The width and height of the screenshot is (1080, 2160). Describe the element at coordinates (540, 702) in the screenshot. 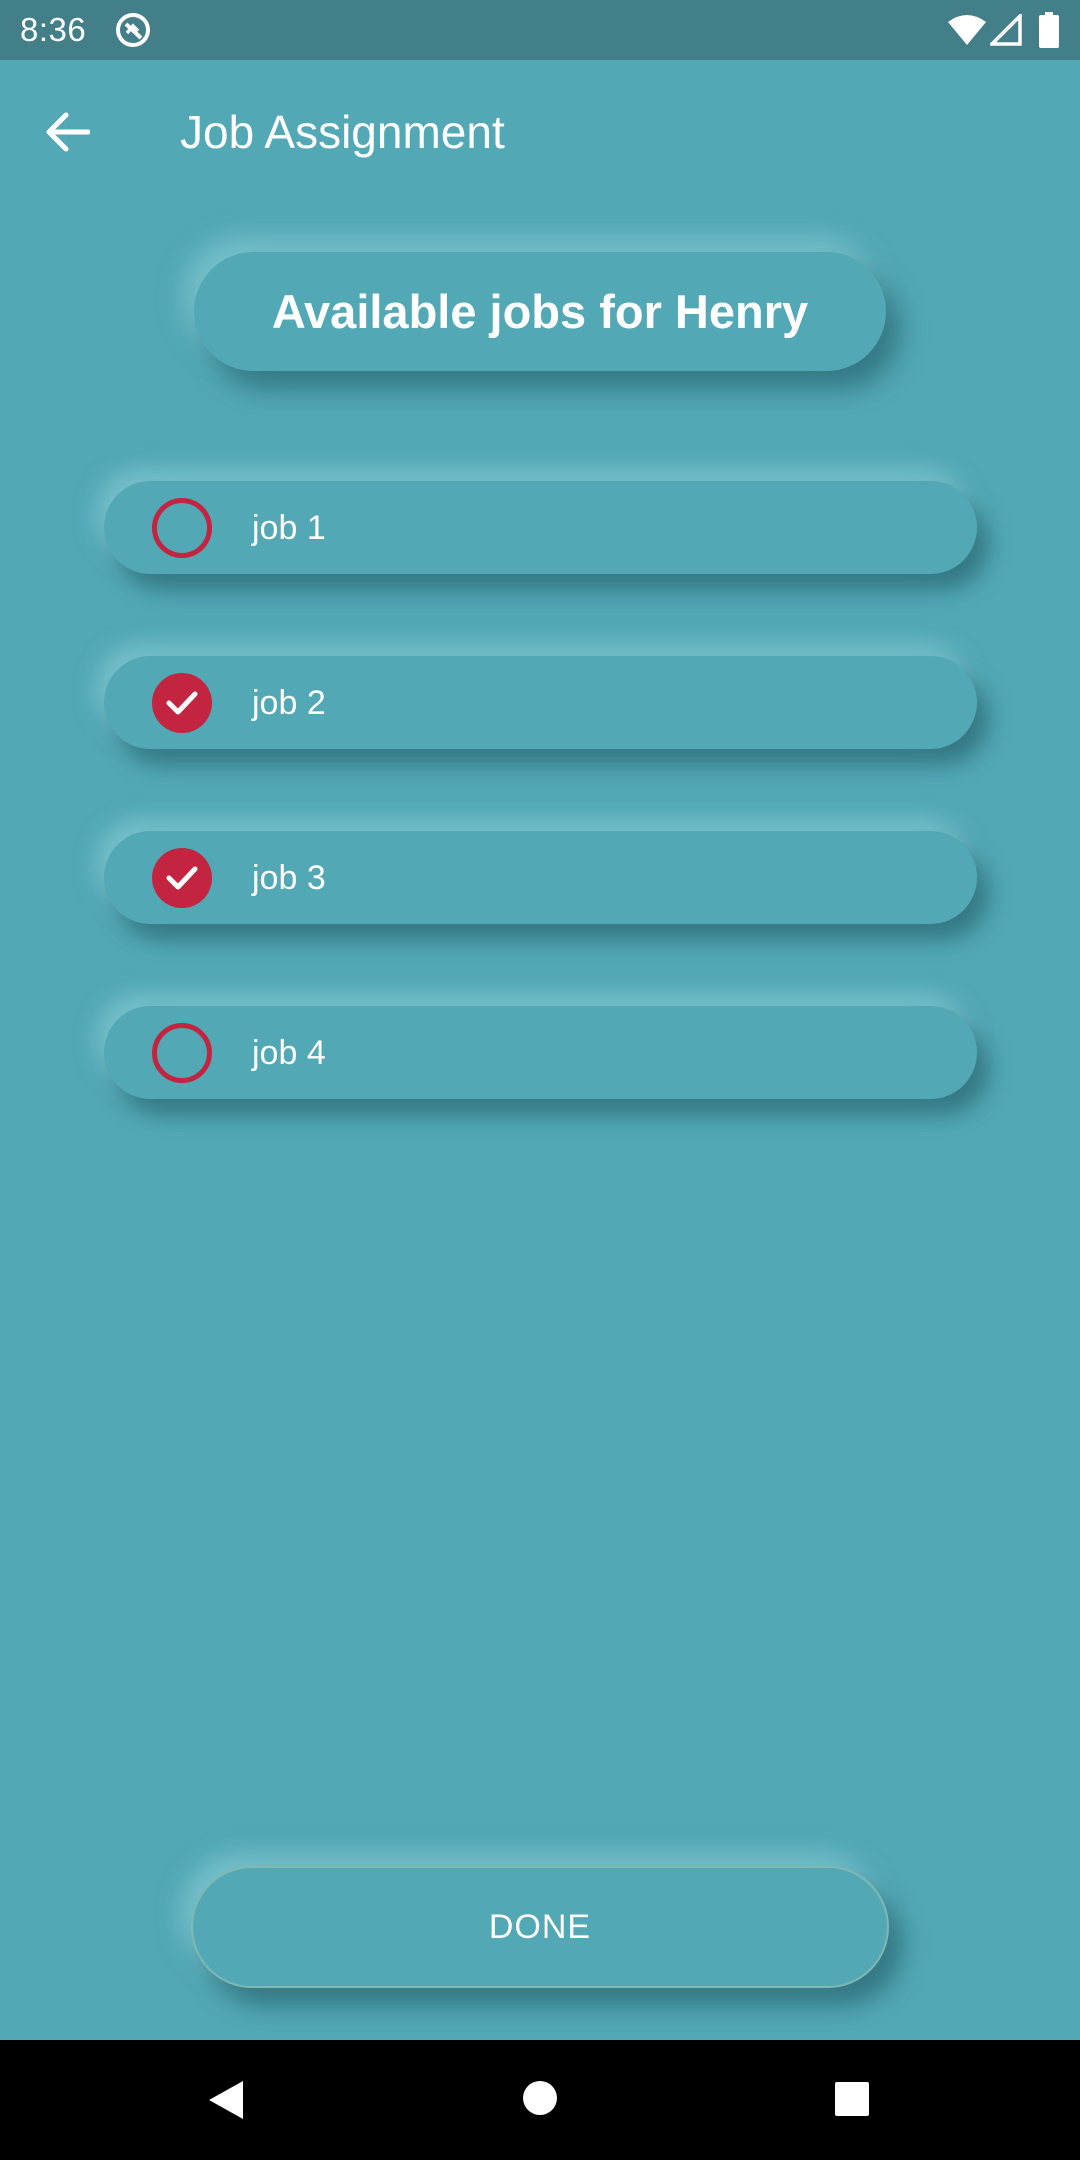

I see `job-item-2: job 2` at that location.